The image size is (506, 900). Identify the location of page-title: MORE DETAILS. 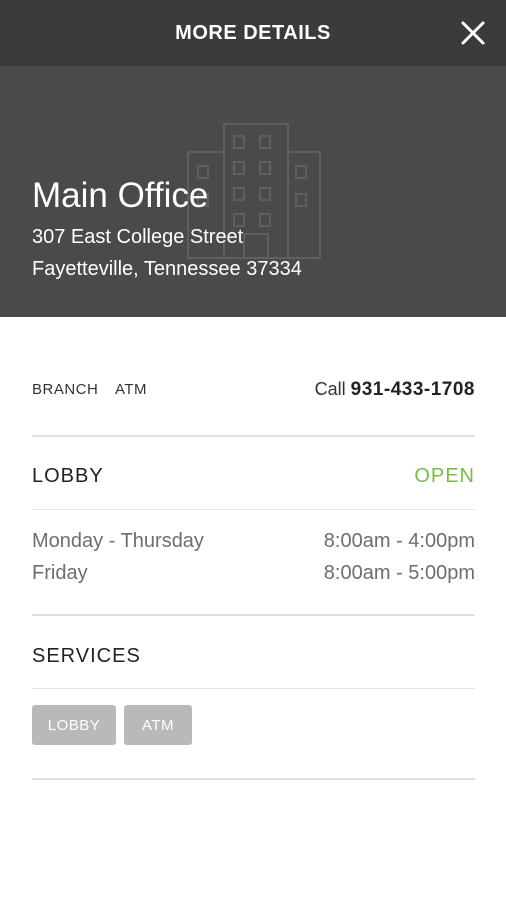
(253, 32).